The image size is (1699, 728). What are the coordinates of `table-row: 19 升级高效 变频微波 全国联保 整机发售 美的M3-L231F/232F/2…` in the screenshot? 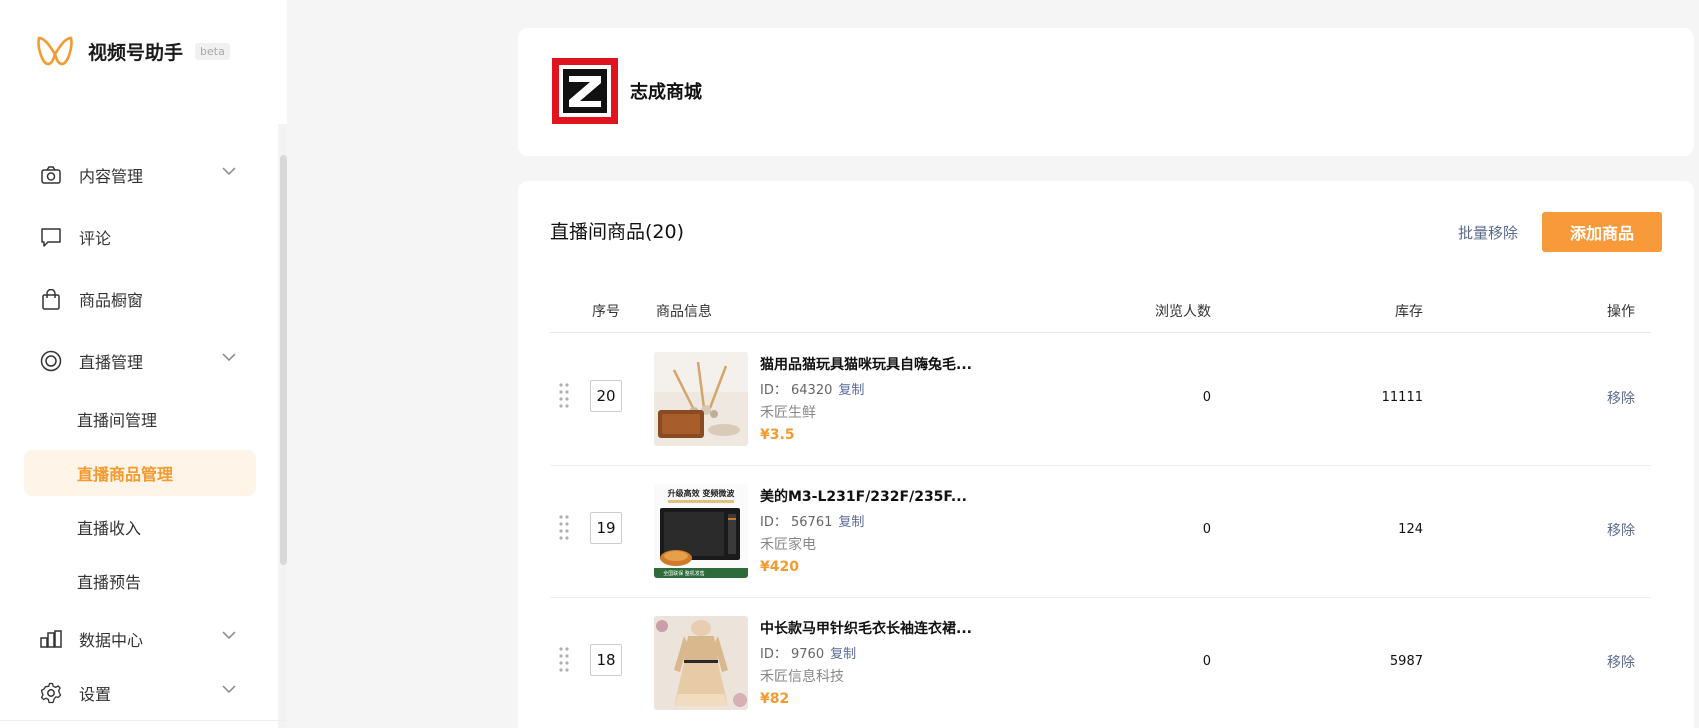 It's located at (1100, 532).